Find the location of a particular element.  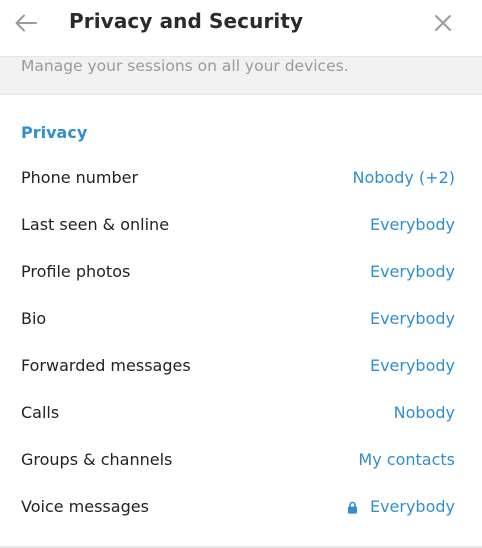

row-label: Voice messages is located at coordinates (85, 506).